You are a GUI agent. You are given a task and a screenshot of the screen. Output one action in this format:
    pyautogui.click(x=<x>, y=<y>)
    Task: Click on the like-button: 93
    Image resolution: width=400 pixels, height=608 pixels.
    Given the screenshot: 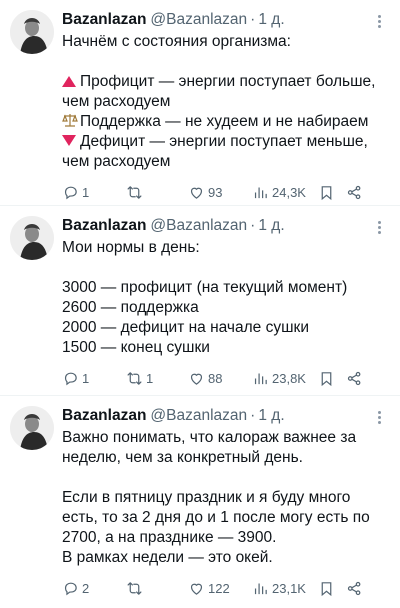 What is the action you would take?
    pyautogui.click(x=220, y=192)
    